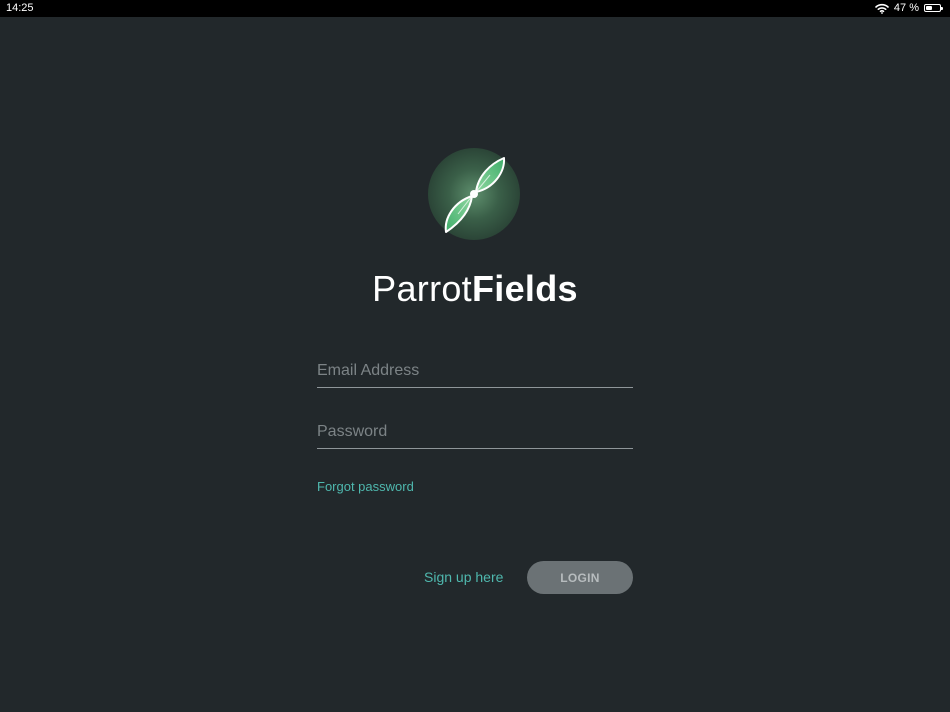 This screenshot has width=950, height=712. Describe the element at coordinates (20, 8) in the screenshot. I see `status-time: 14:25` at that location.